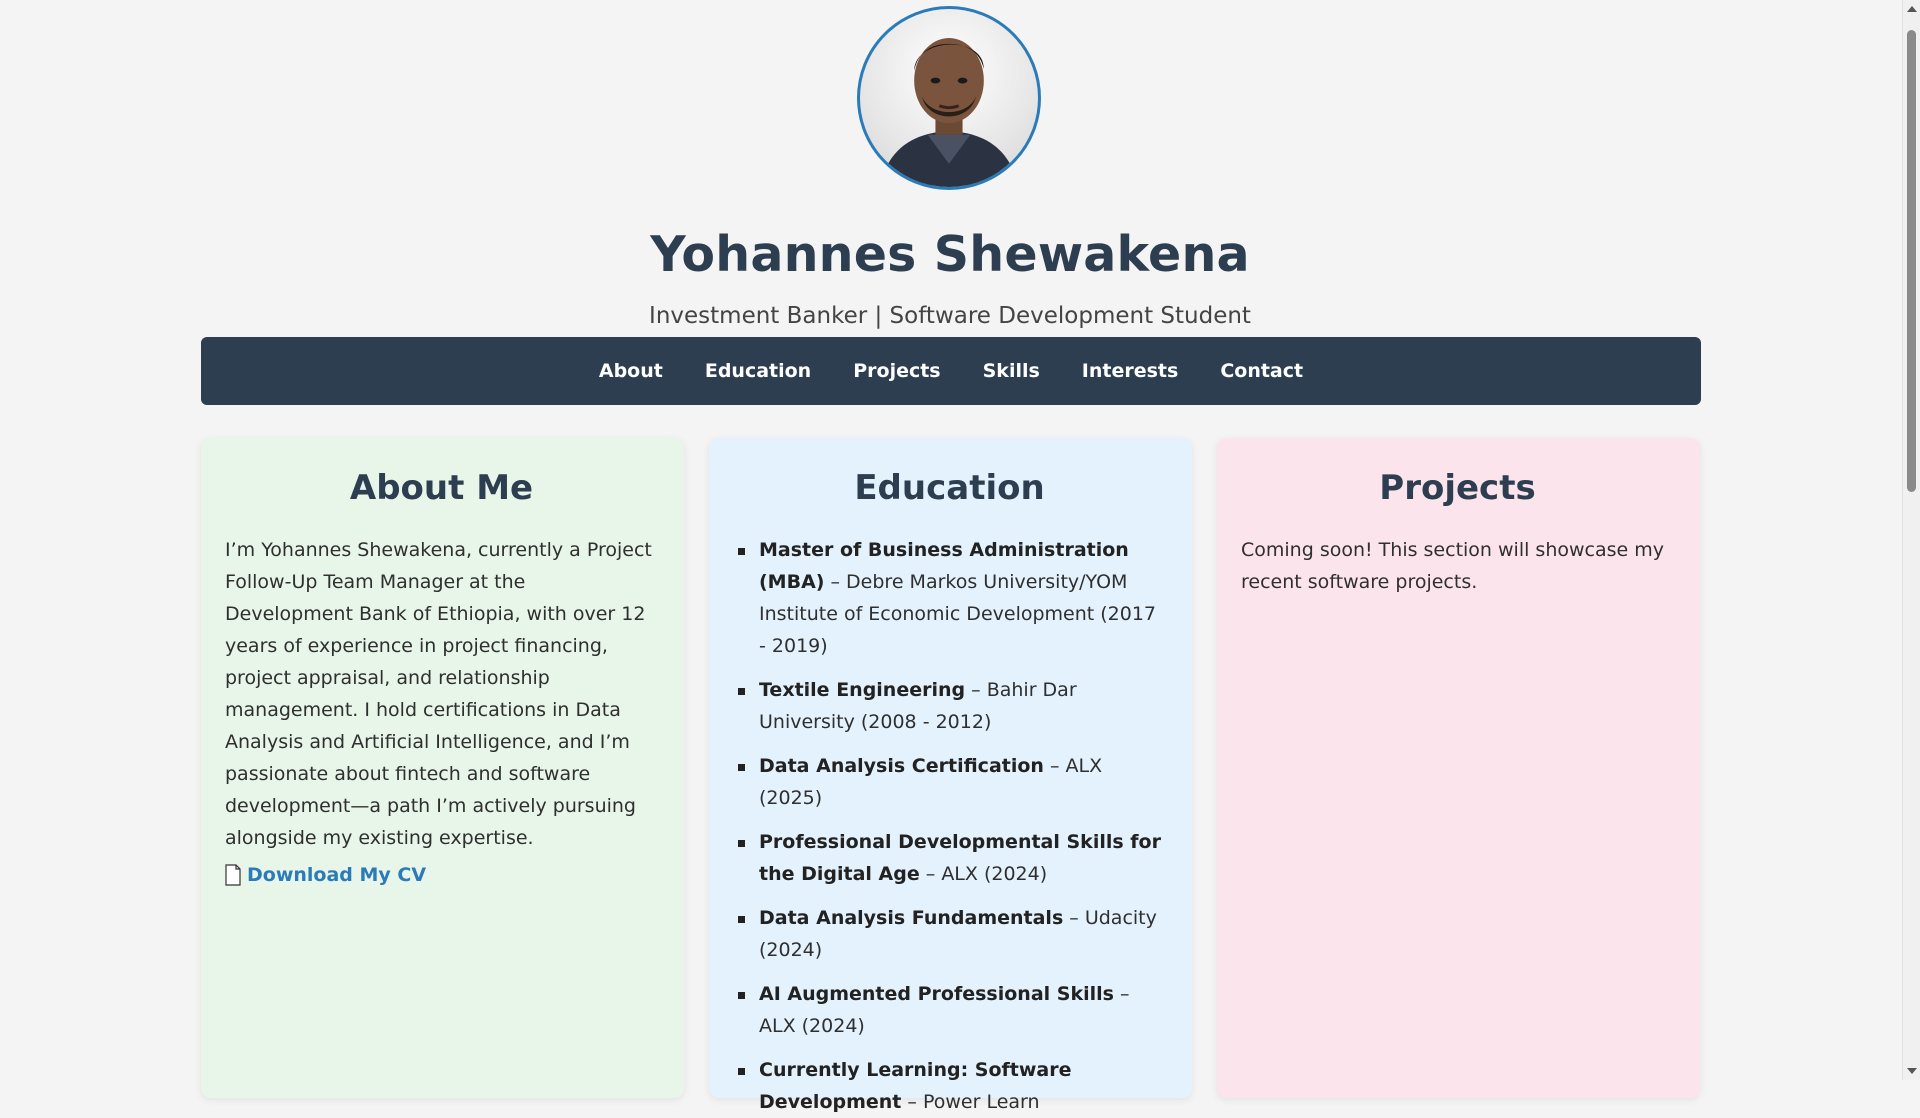 The height and width of the screenshot is (1118, 1920). What do you see at coordinates (1011, 371) in the screenshot?
I see `nav-item-skills: Skills` at bounding box center [1011, 371].